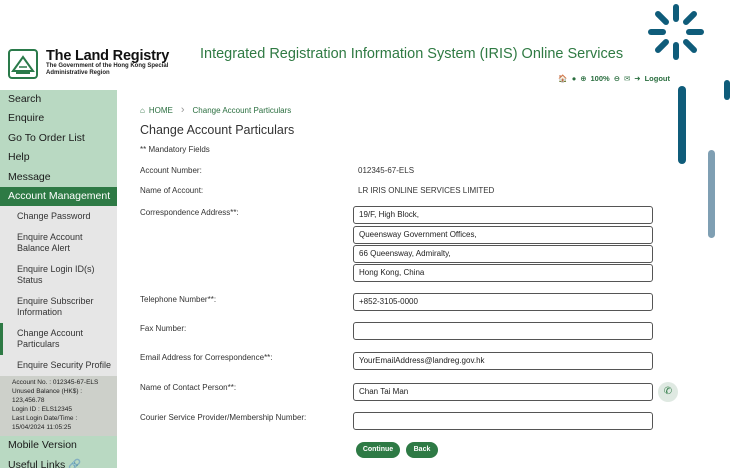 The height and width of the screenshot is (468, 730). Describe the element at coordinates (58, 339) in the screenshot. I see `submenu-change-particulars: Change Account Particulars` at that location.